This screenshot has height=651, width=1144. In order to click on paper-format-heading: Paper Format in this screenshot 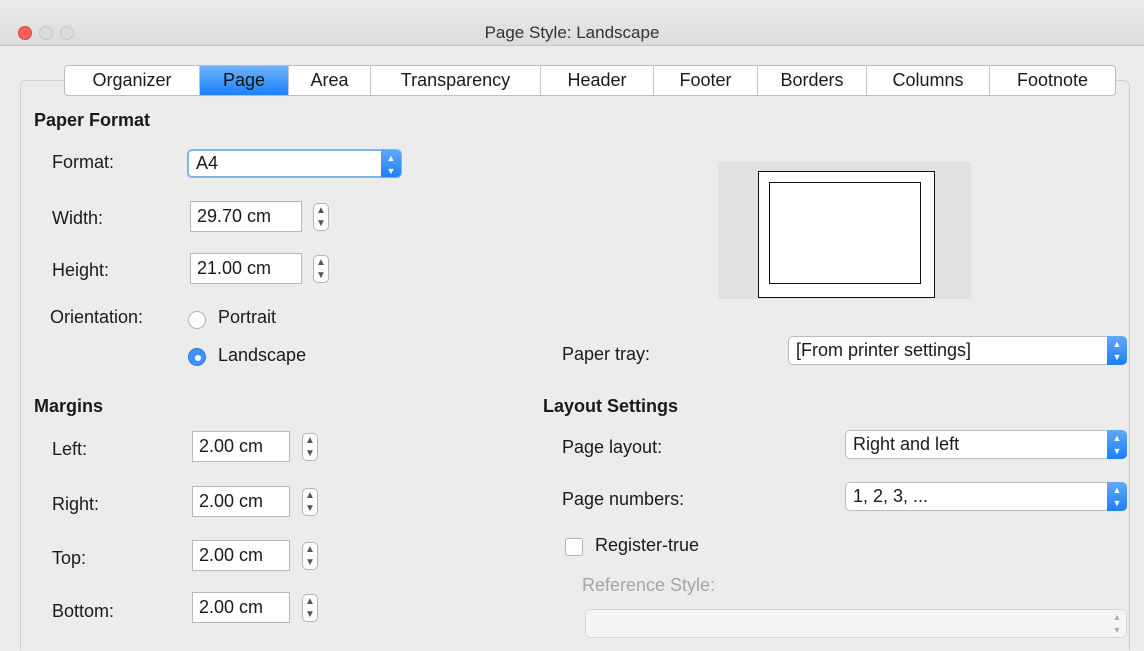, I will do `click(92, 120)`.